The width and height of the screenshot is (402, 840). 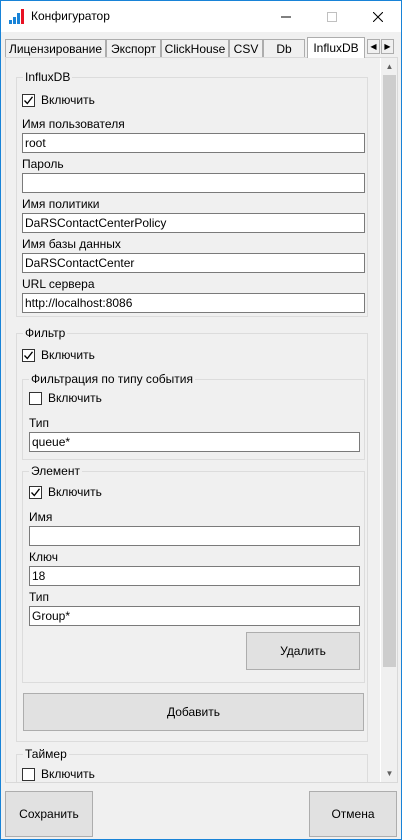 I want to click on element-key-input, so click(x=194, y=576).